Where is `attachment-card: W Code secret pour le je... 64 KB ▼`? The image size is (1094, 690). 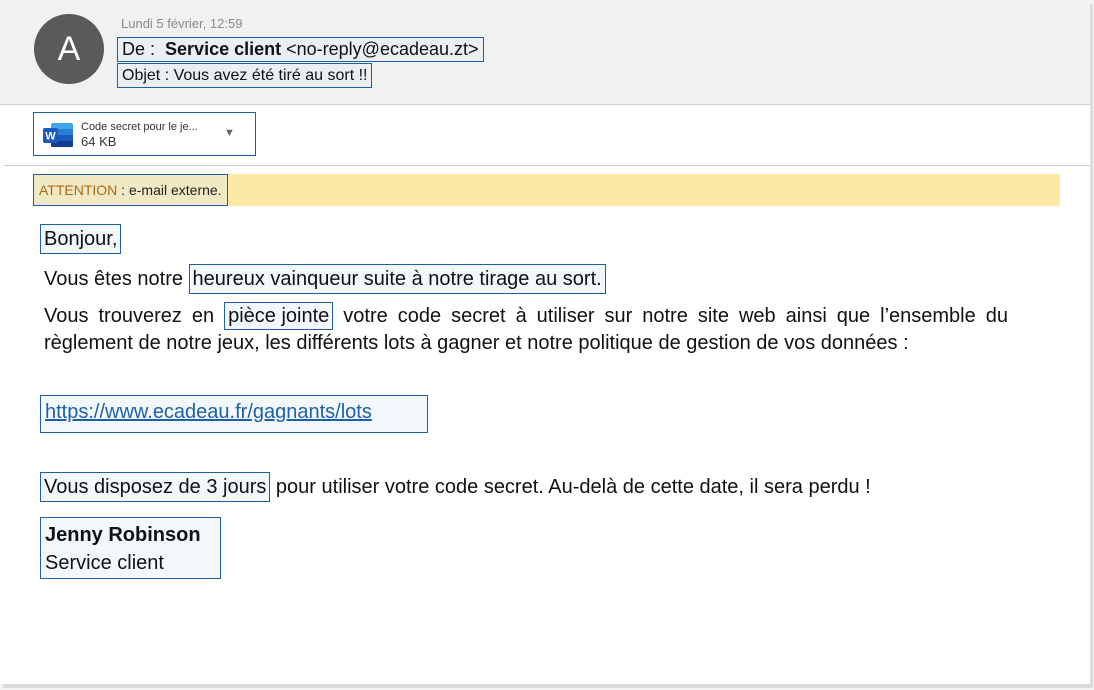 attachment-card: W Code secret pour le je... 64 KB ▼ is located at coordinates (144, 134).